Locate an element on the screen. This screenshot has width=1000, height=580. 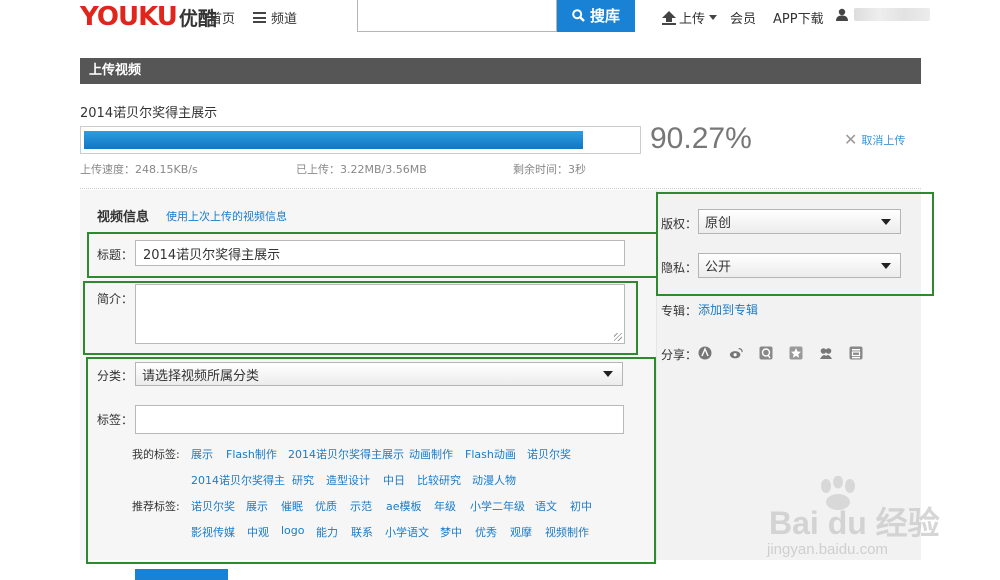
top-bar: YOUKU 优酷 首页 频道 搜库 上传 会员 APP下载 is located at coordinates (500, 17).